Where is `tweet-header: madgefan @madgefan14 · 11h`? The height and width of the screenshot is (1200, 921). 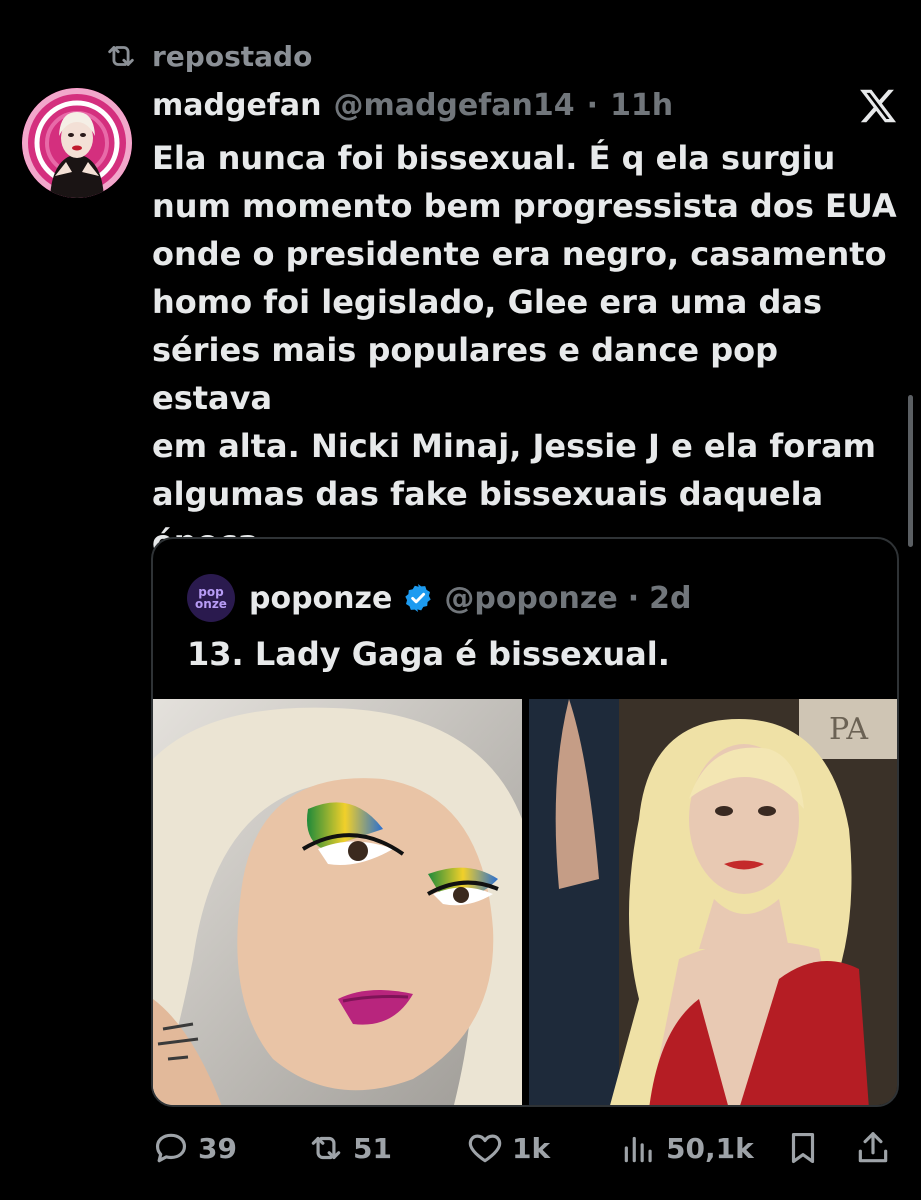
tweet-header: madgefan @madgefan14 · 11h is located at coordinates (412, 105).